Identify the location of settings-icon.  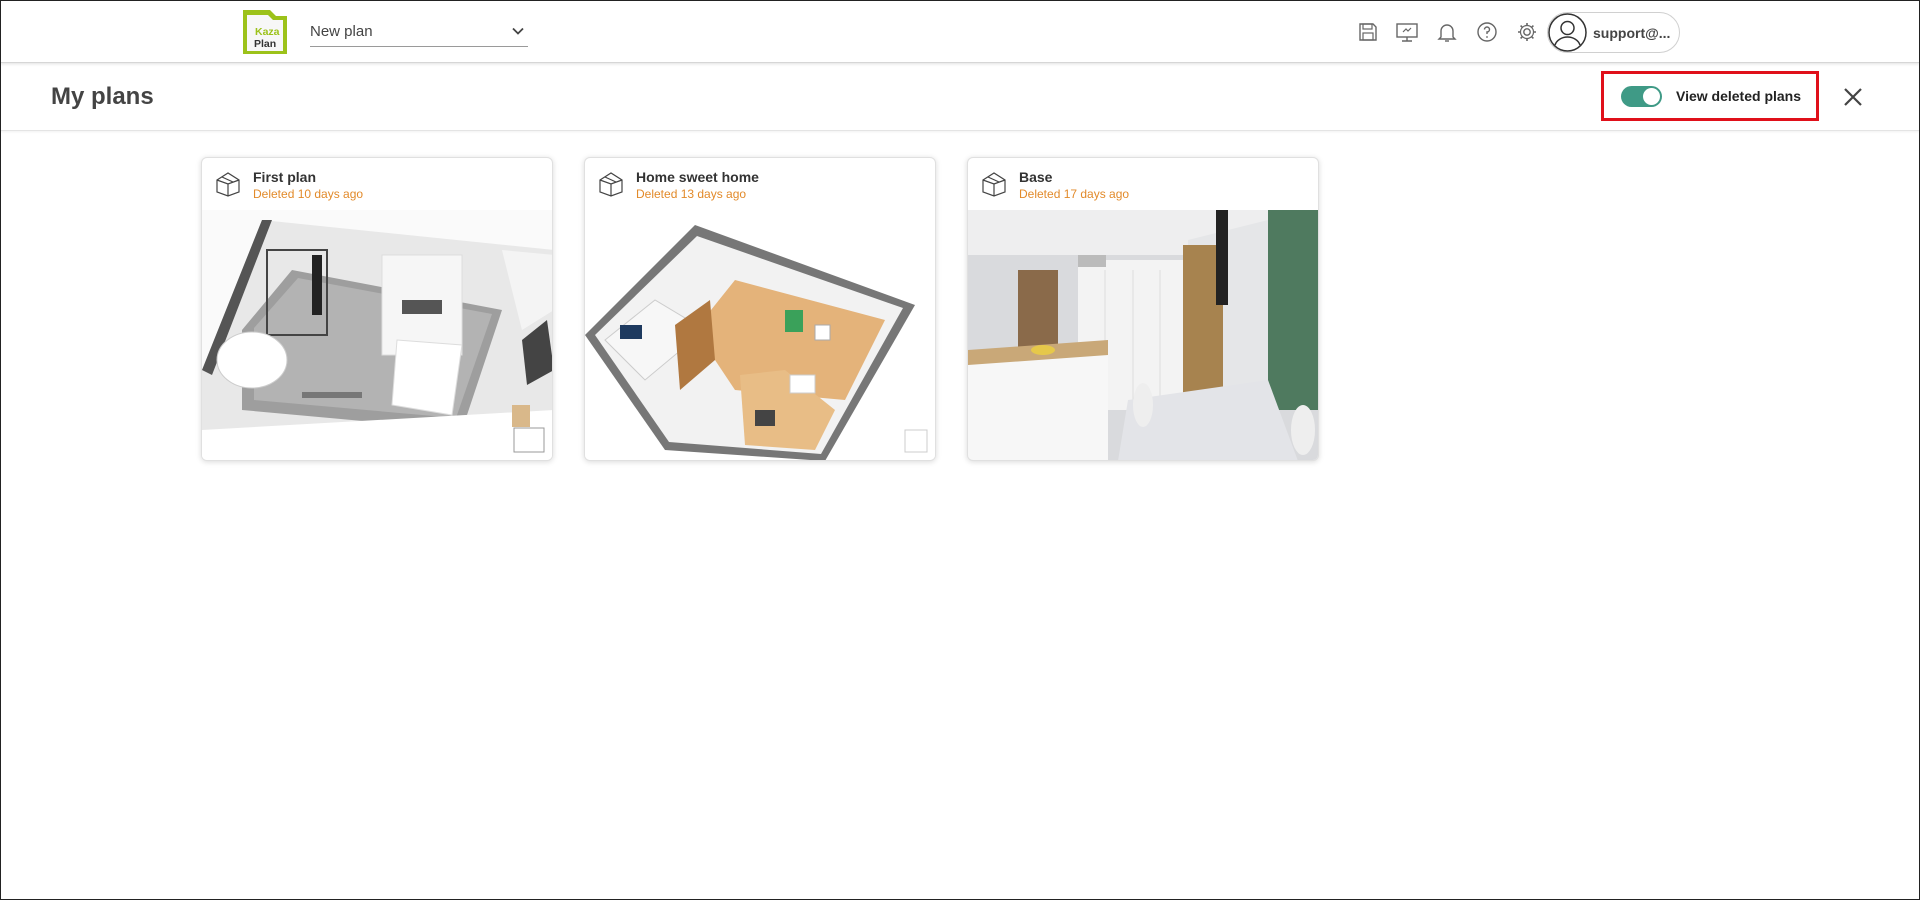
(1527, 32).